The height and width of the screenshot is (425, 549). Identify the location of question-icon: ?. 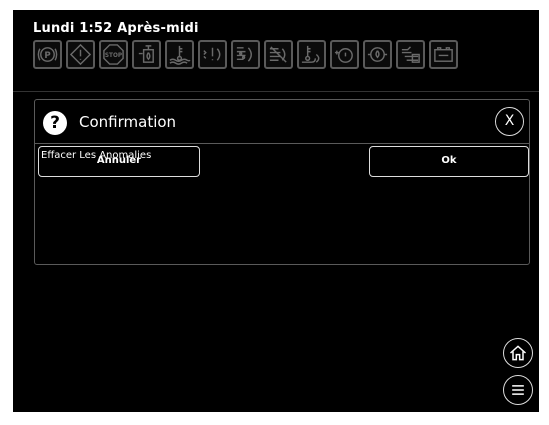
(55, 123).